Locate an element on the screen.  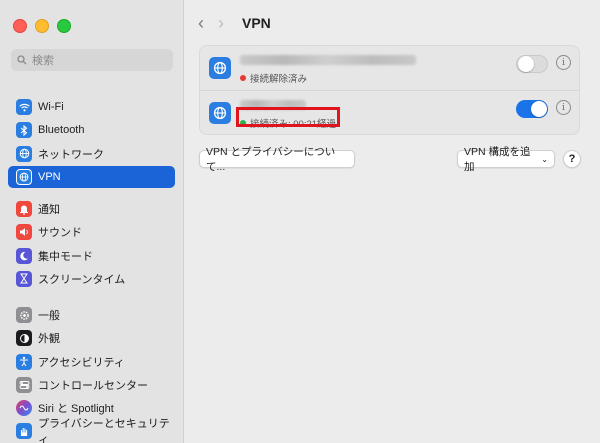
search-input: 検索 is located at coordinates (92, 60).